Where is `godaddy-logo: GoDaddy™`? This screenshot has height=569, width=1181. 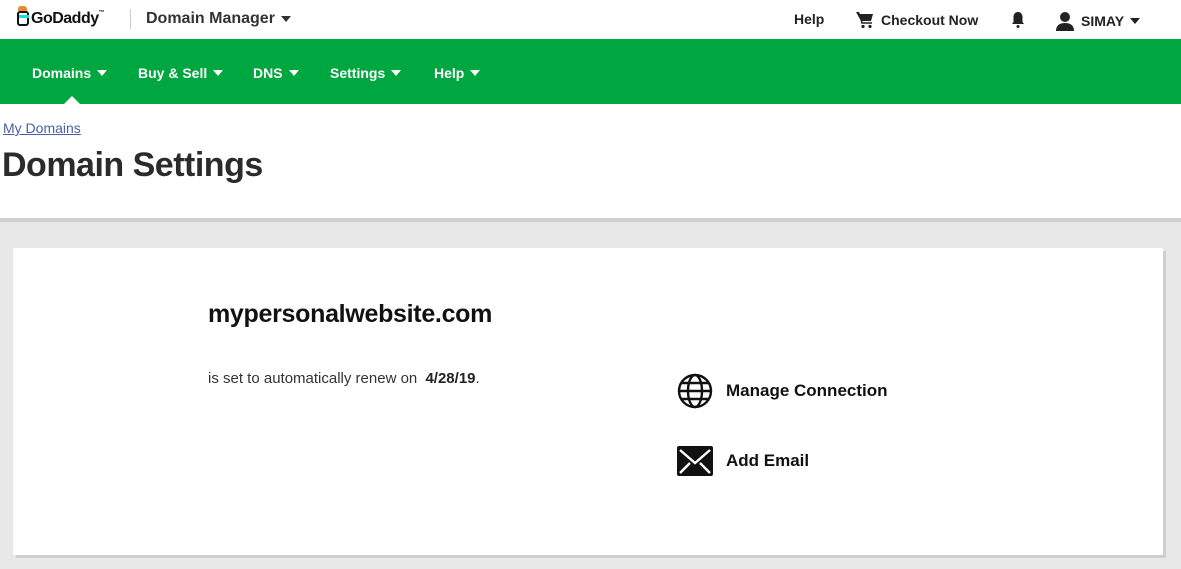
godaddy-logo: GoDaddy™ is located at coordinates (61, 17).